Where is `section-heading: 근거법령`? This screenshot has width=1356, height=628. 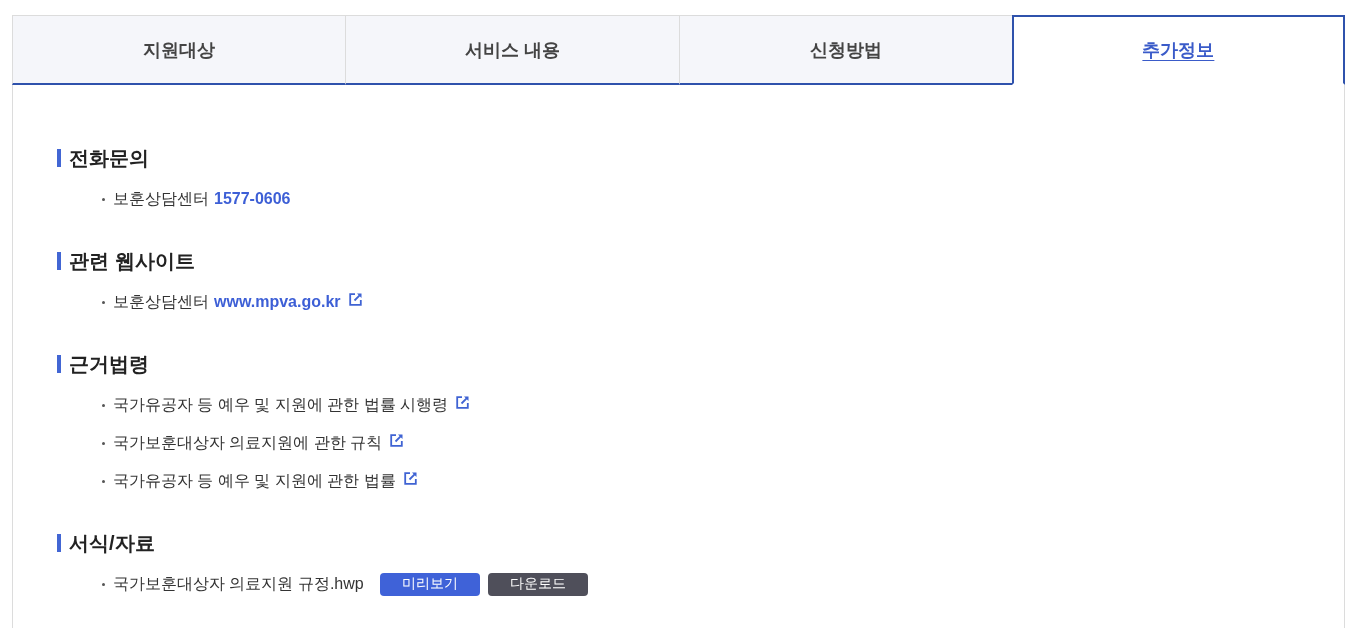
section-heading: 근거법령 is located at coordinates (103, 364).